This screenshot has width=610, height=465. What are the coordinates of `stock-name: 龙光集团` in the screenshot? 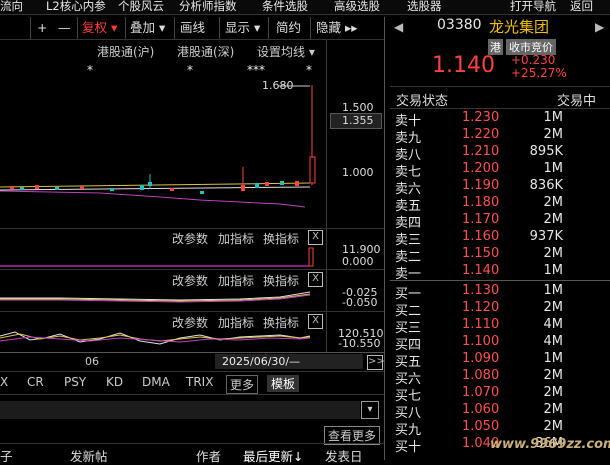 It's located at (519, 27).